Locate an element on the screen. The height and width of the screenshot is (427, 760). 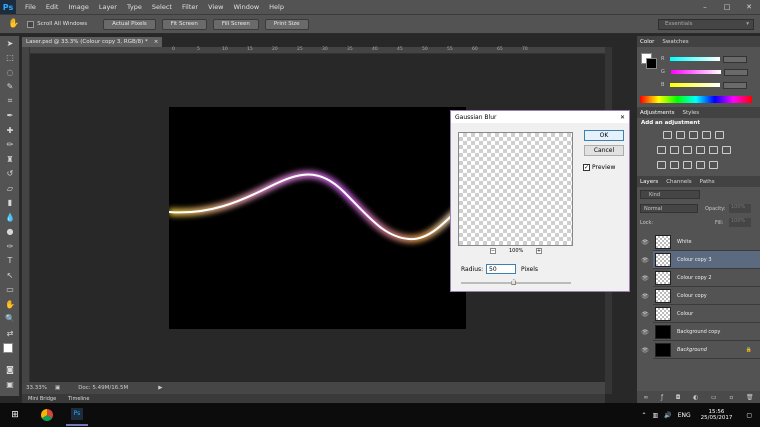
invert-icon is located at coordinates (661, 165).